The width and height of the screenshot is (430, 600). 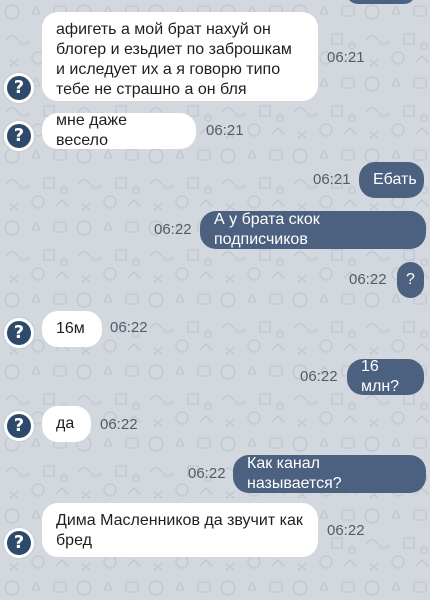 What do you see at coordinates (92, 130) in the screenshot?
I see `message-text: мне даже весело` at bounding box center [92, 130].